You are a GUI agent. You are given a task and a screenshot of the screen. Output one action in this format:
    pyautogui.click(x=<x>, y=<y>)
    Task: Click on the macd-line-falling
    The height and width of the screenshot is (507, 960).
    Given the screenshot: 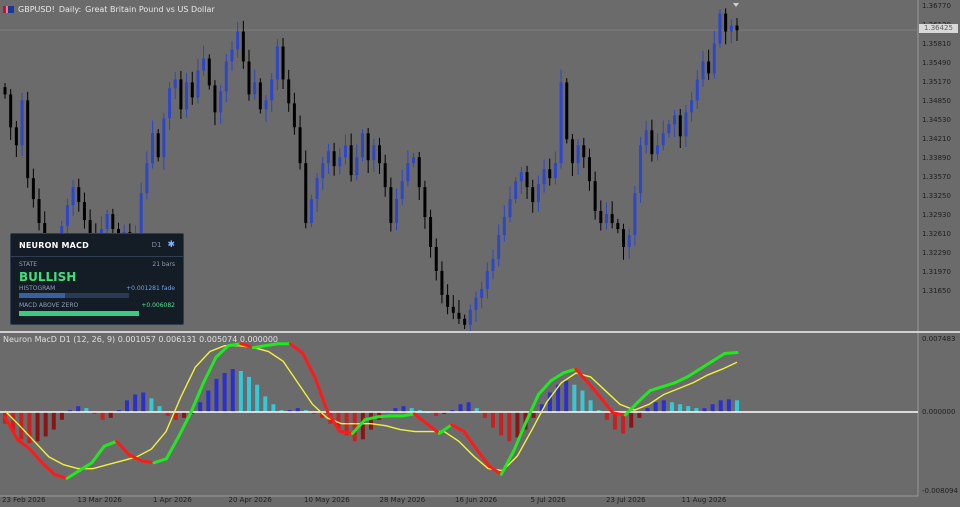 What is the action you would take?
    pyautogui.click(x=123, y=448)
    